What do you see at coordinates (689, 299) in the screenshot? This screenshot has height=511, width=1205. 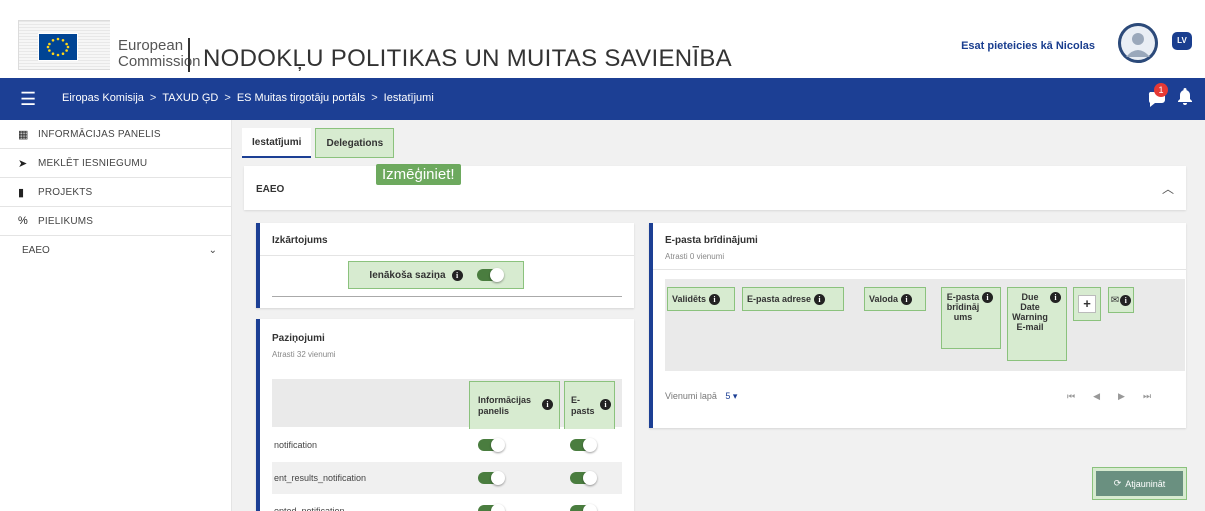 I see `column-label: Validēts` at bounding box center [689, 299].